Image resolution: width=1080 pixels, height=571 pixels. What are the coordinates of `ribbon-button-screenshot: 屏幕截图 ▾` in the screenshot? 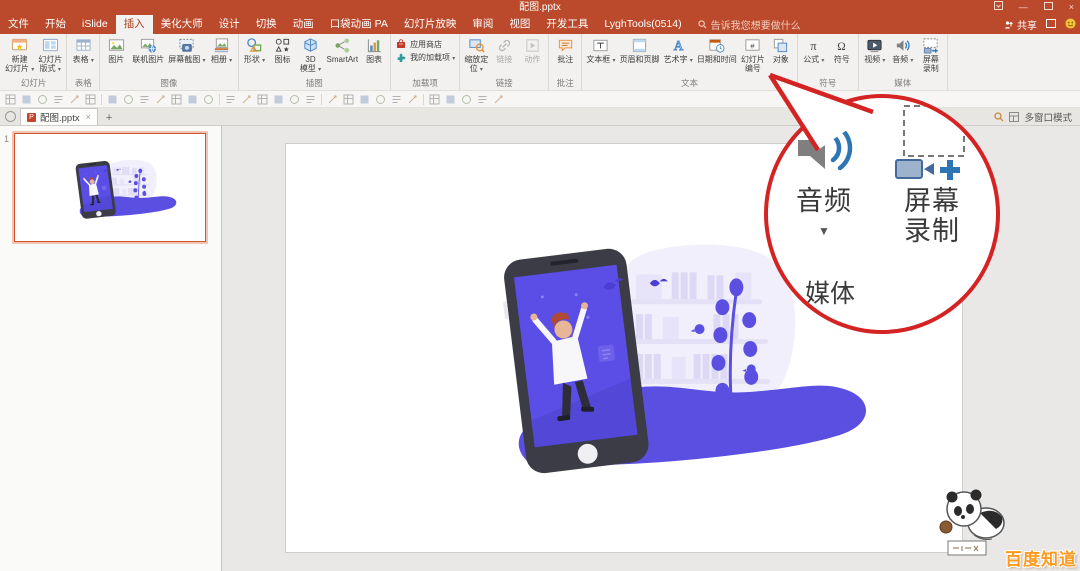 It's located at (186, 56).